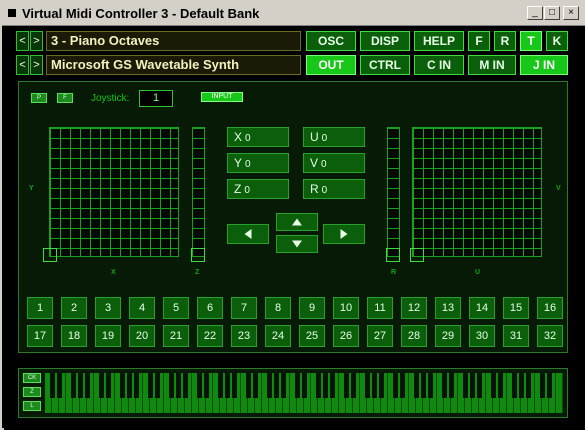 The image size is (585, 430). What do you see at coordinates (32, 406) in the screenshot?
I see `keyboard-l-button: L` at bounding box center [32, 406].